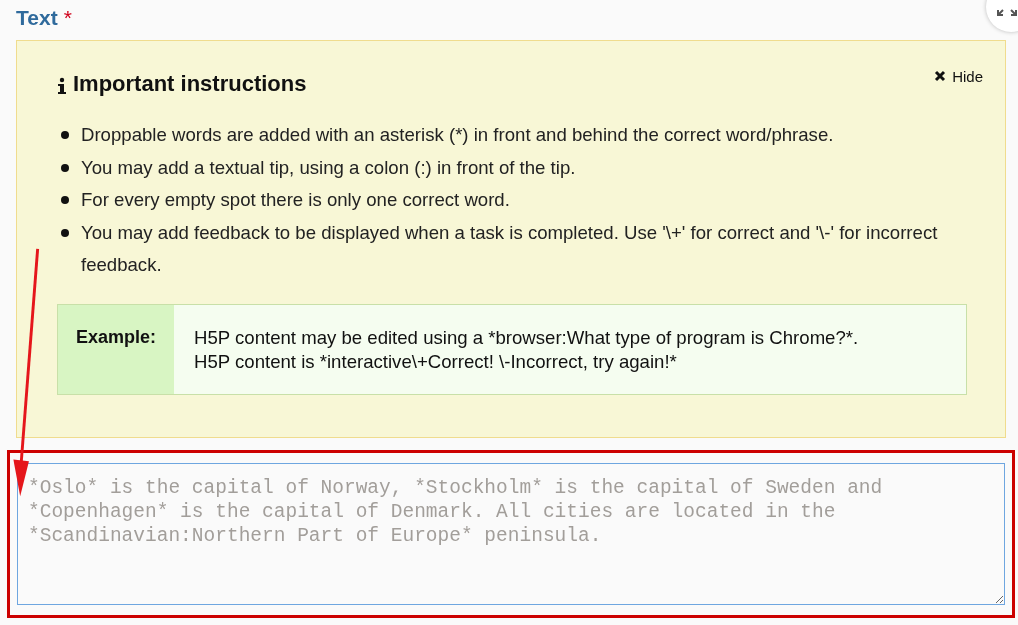  I want to click on instruction-item: Droppable words are added with an asterisk (*) in front and behind the correct word/phrase., so click(457, 135).